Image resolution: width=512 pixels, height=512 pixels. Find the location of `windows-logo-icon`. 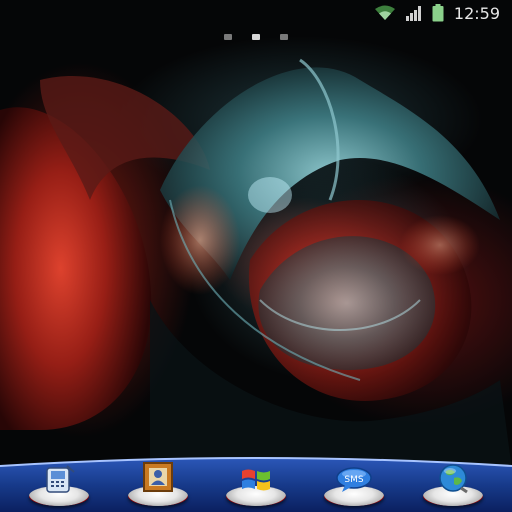

windows-logo-icon is located at coordinates (256, 482).